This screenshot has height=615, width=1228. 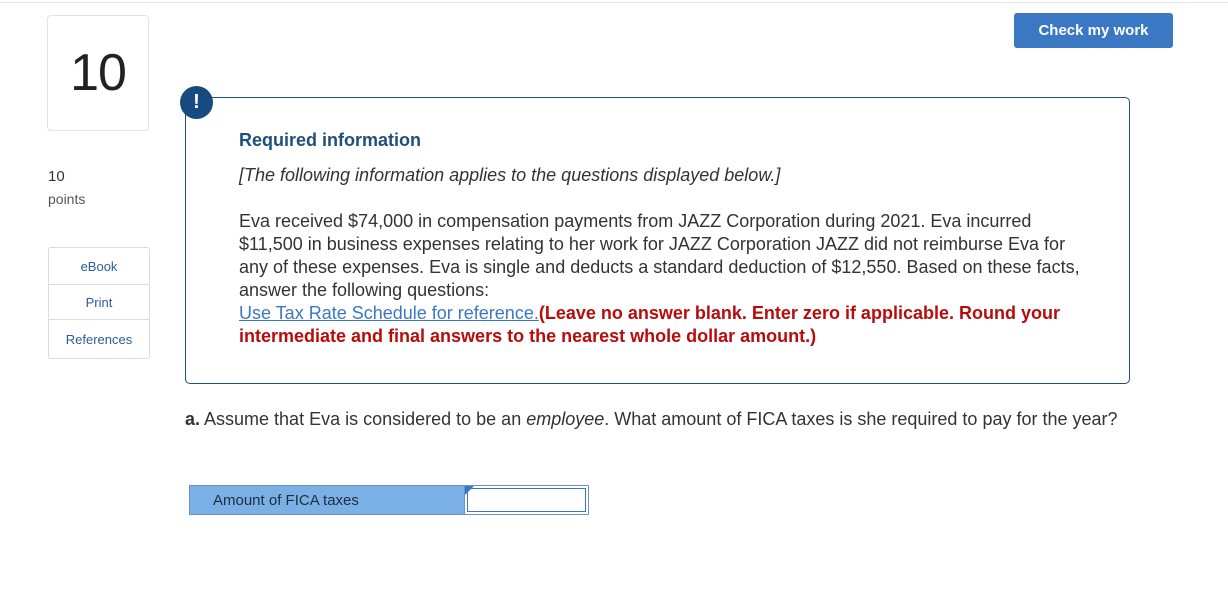 I want to click on top-divider, so click(x=614, y=2).